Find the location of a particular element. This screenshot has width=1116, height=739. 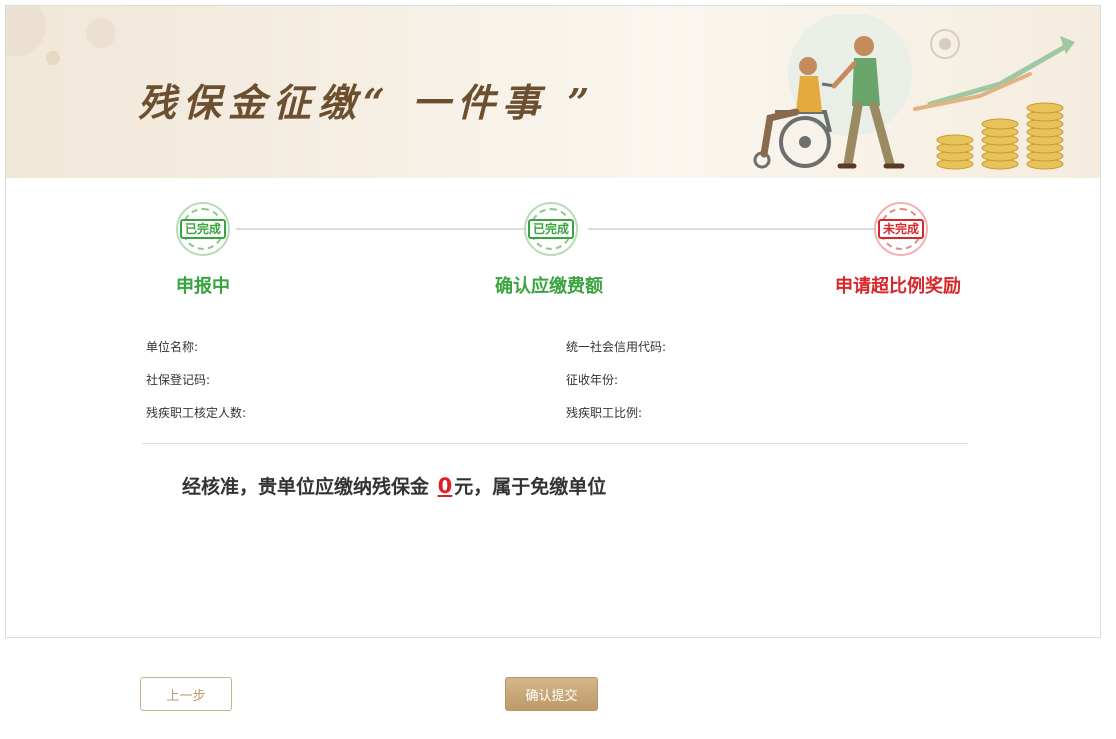

step-2-label: 确认应缴费额 is located at coordinates (549, 286).